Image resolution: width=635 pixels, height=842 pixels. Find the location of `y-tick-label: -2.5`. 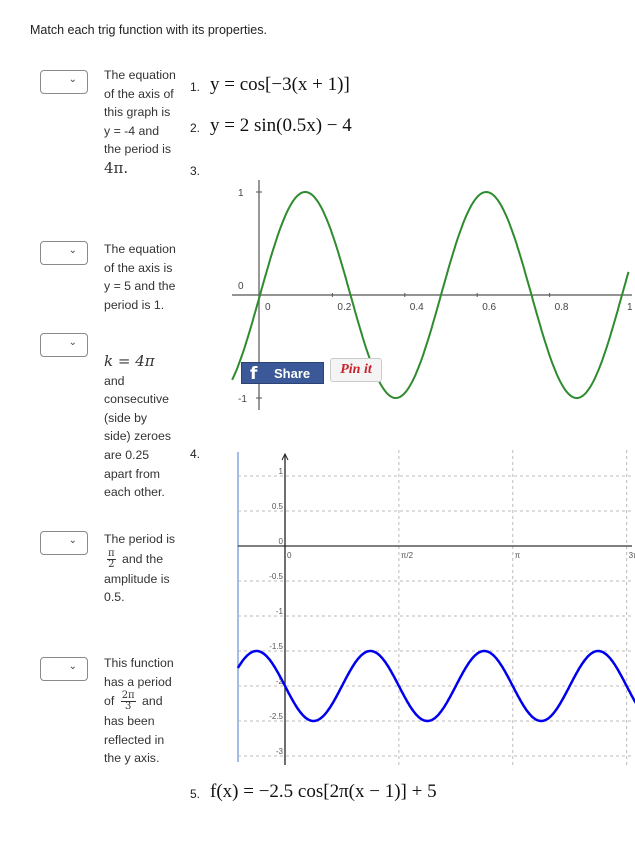

y-tick-label: -2.5 is located at coordinates (276, 716).